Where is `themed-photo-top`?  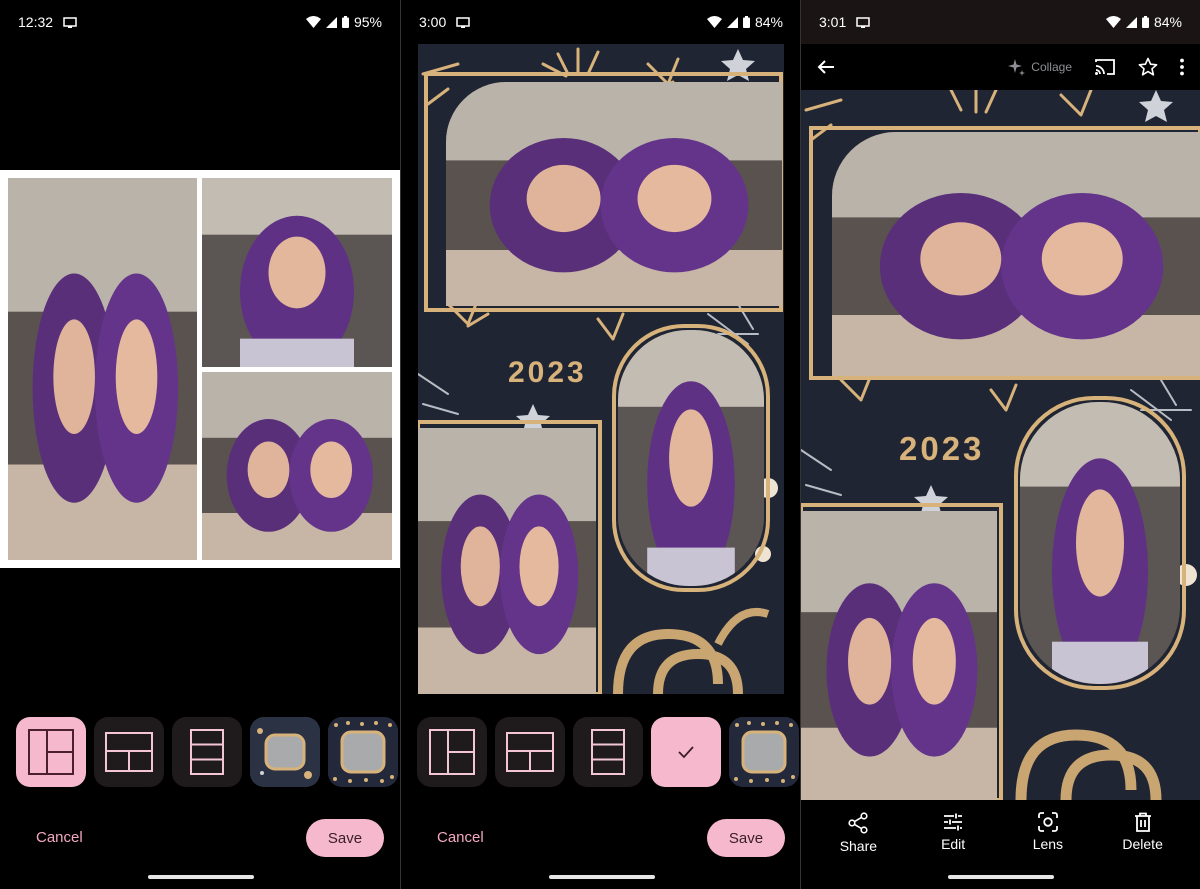 themed-photo-top is located at coordinates (614, 194).